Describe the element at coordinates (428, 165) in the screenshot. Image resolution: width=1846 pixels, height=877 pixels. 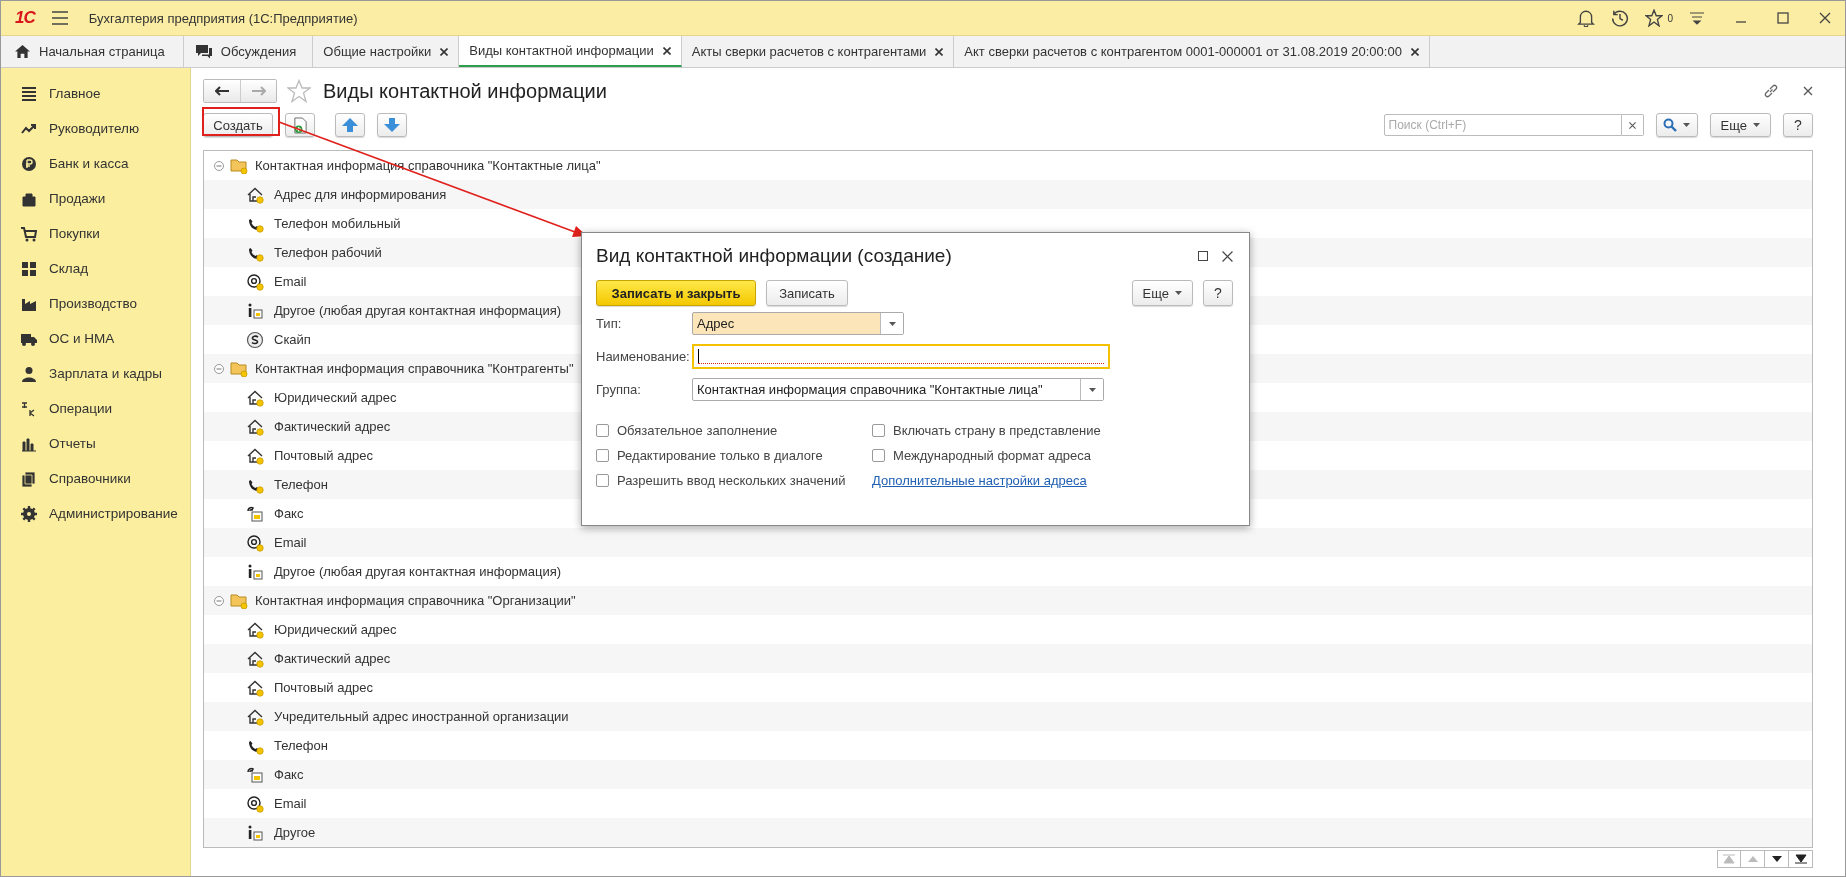
I see `group-label: Контактная информация справочника "Контактные лица"` at that location.